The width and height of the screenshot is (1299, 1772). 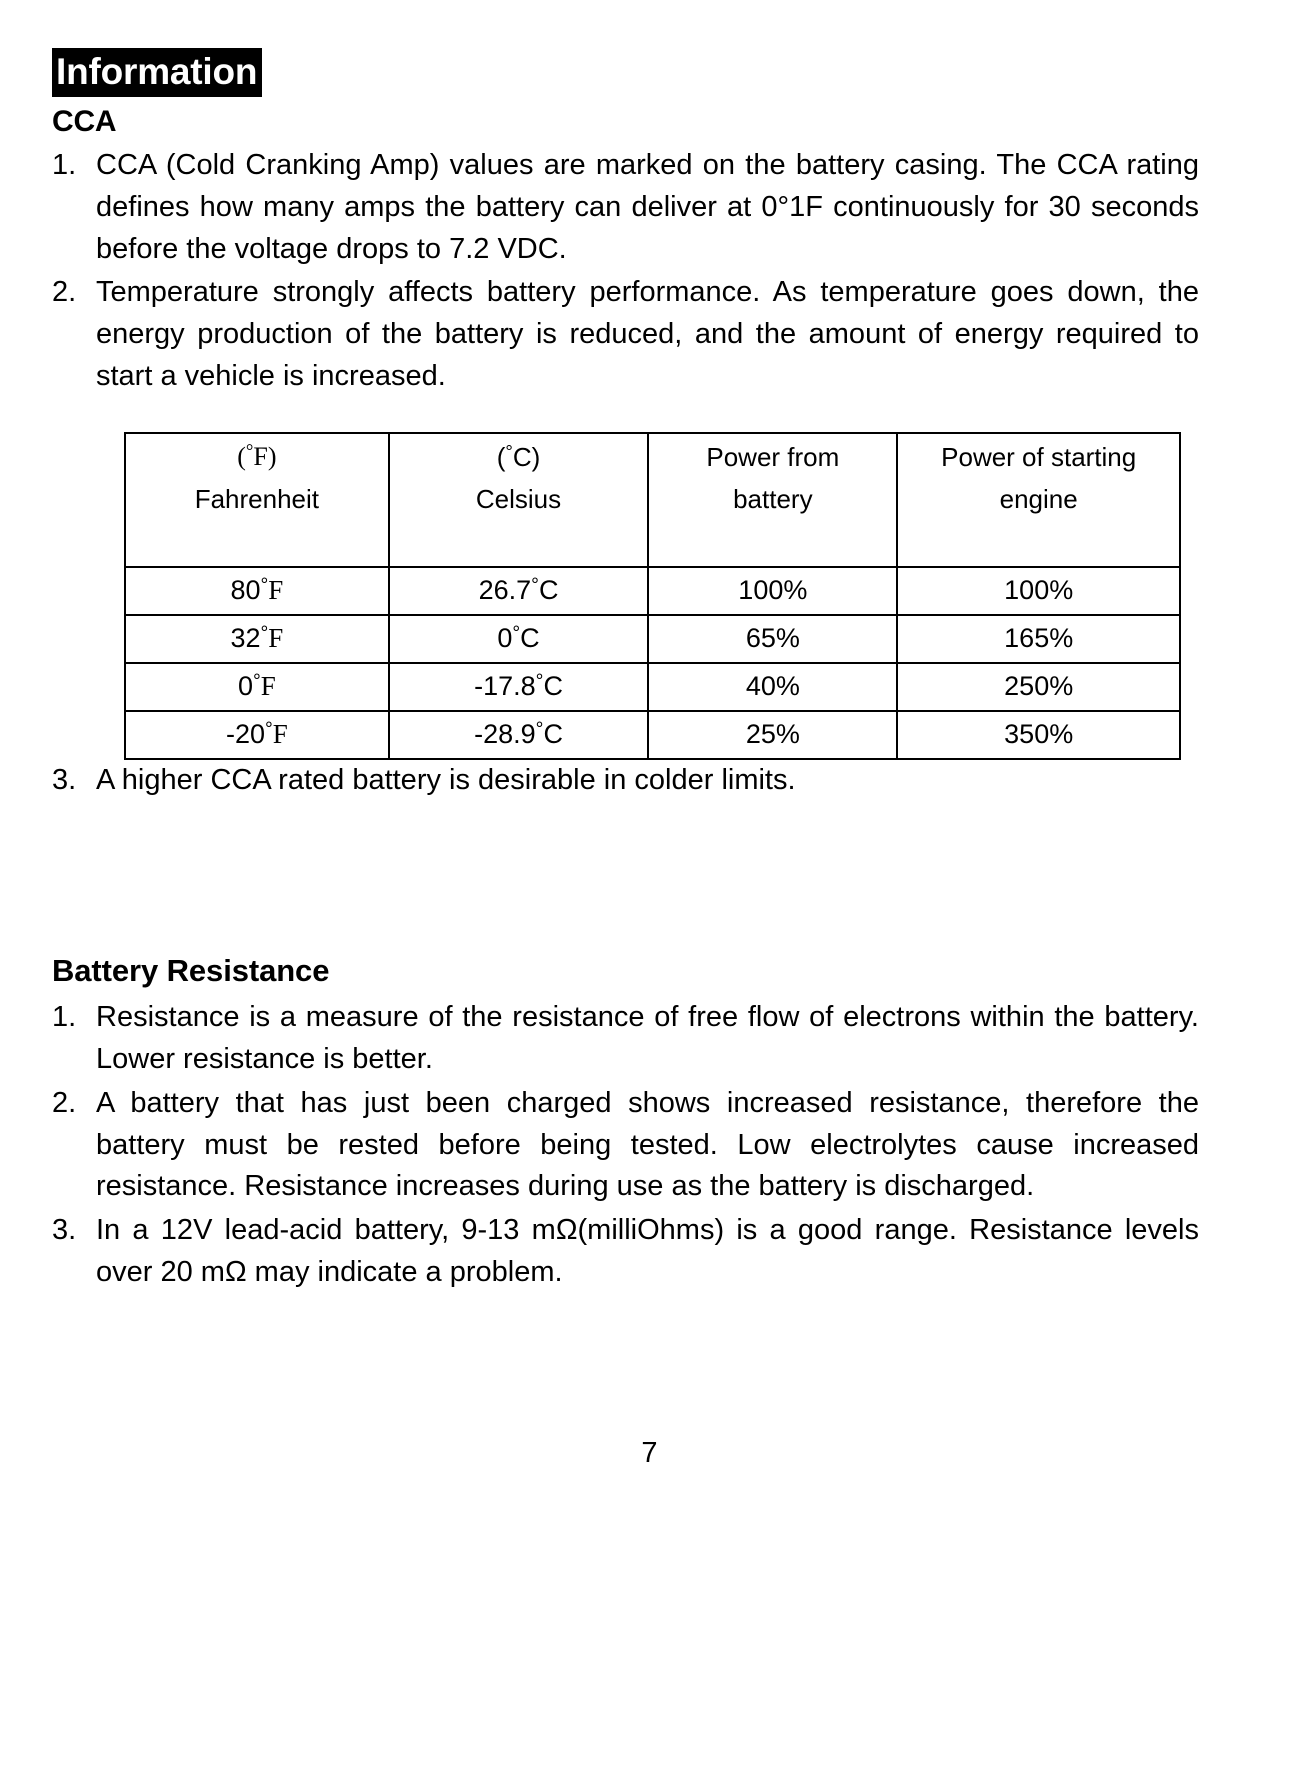 What do you see at coordinates (518, 456) in the screenshot?
I see `column-header-unit: (°C)` at bounding box center [518, 456].